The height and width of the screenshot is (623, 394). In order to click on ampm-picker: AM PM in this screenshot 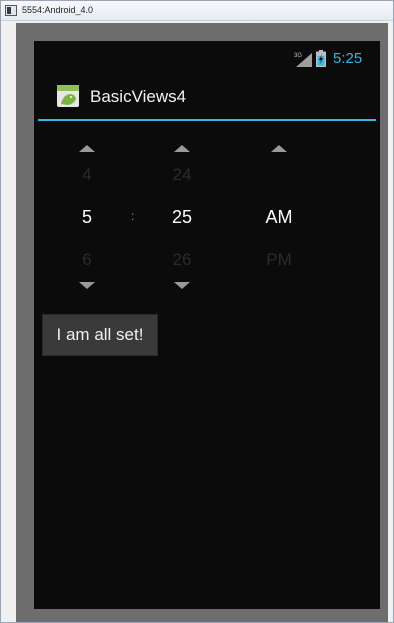, I will do `click(279, 217)`.